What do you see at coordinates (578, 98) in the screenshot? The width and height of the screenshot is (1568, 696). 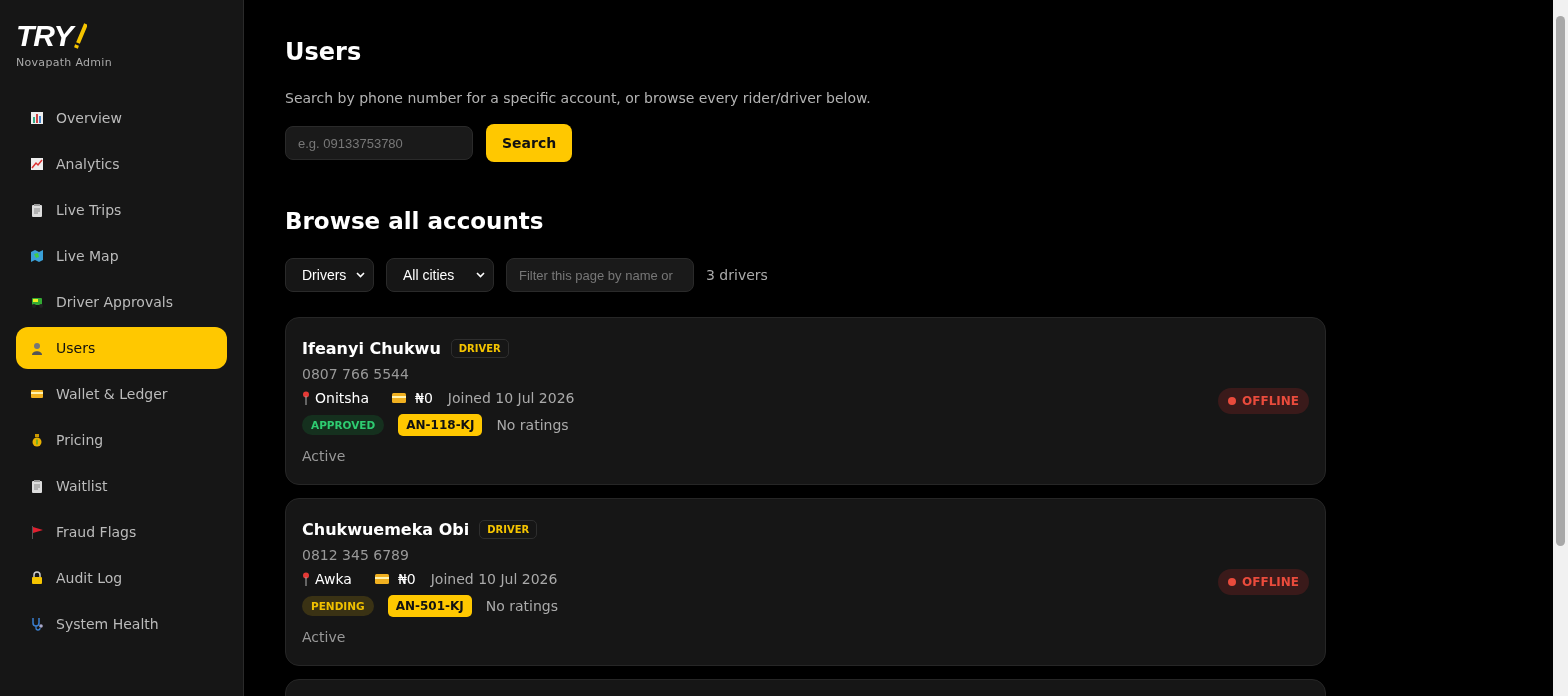 I see `page-description: Search by phone number for a specific account, or browse every rider/driver below.` at bounding box center [578, 98].